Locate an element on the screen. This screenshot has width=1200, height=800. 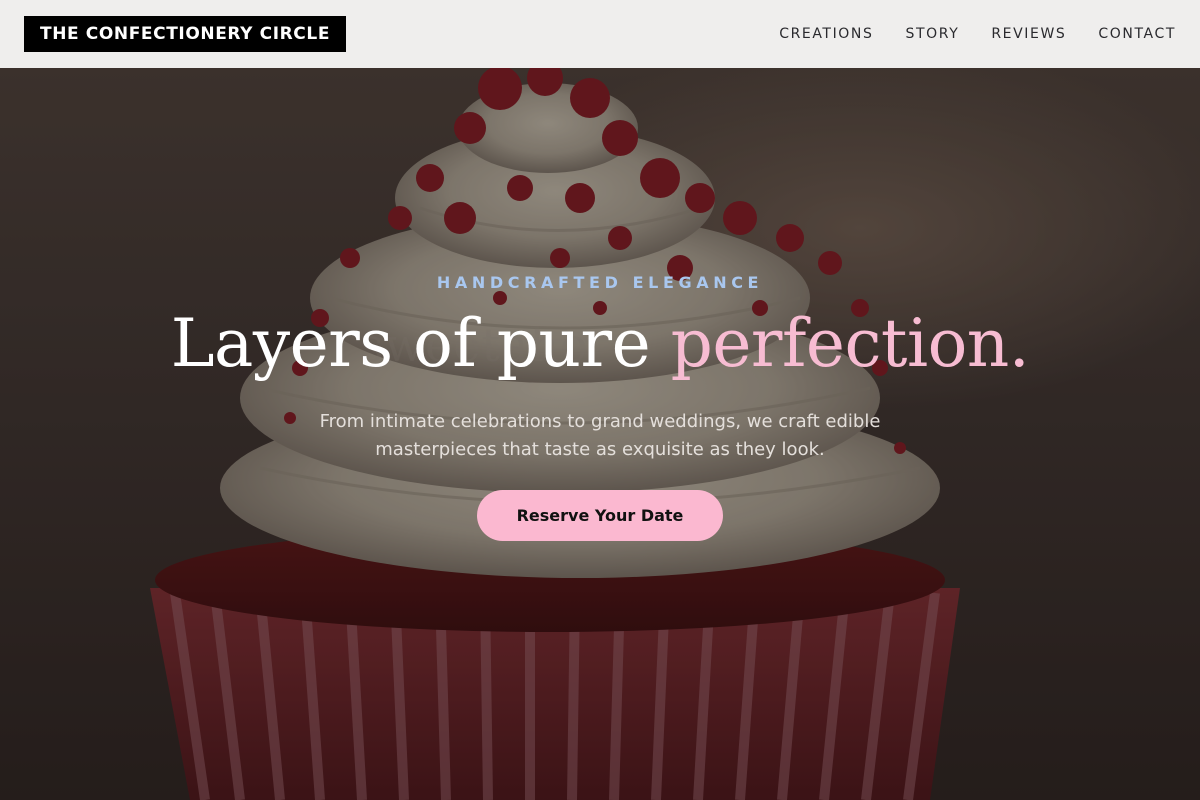
headline-accent-text: perfection. is located at coordinates (850, 343).